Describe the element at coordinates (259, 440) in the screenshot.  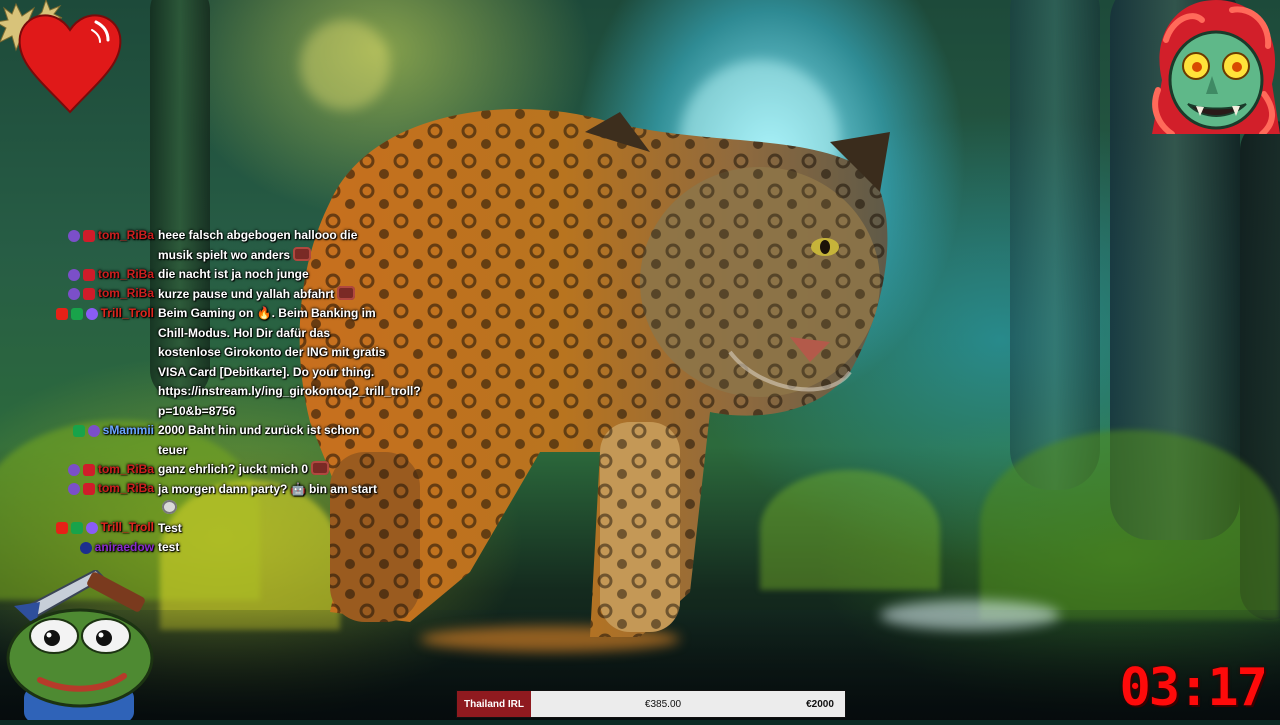
I see `chat-text: 2000 Baht hin und zurück ist schon teuer` at that location.